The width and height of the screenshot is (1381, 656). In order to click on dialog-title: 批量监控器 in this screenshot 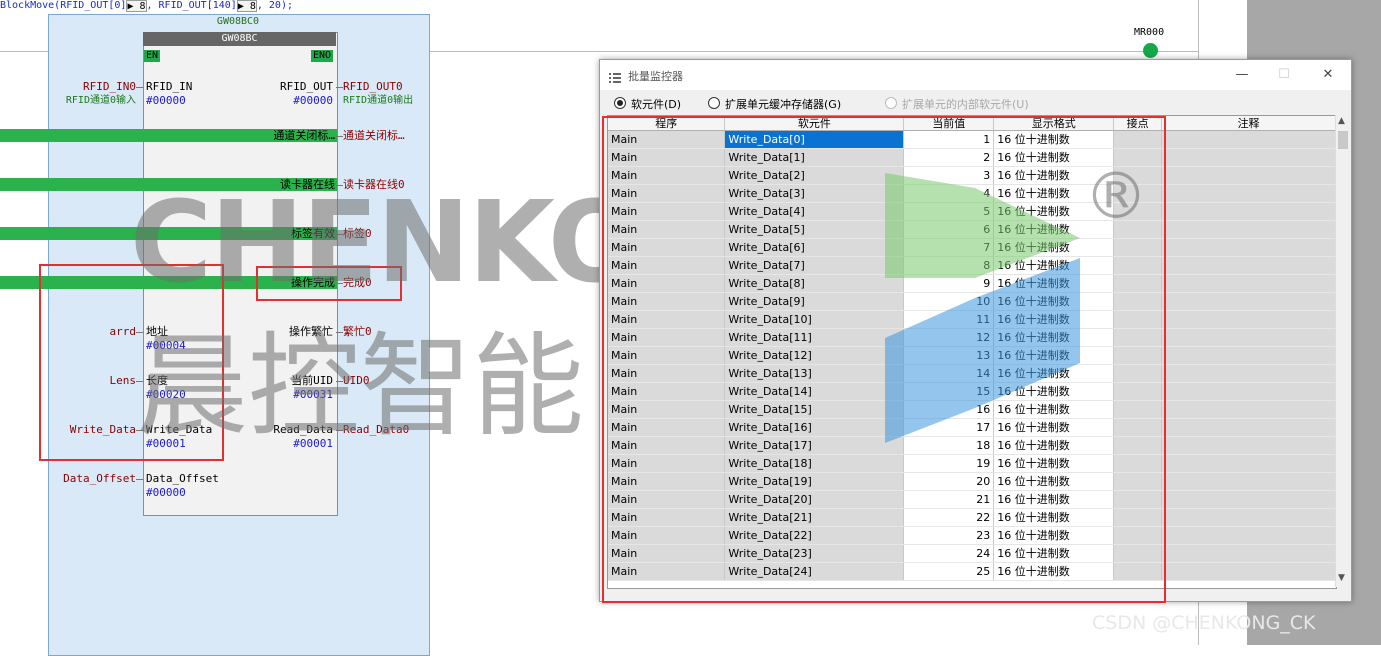, I will do `click(655, 76)`.